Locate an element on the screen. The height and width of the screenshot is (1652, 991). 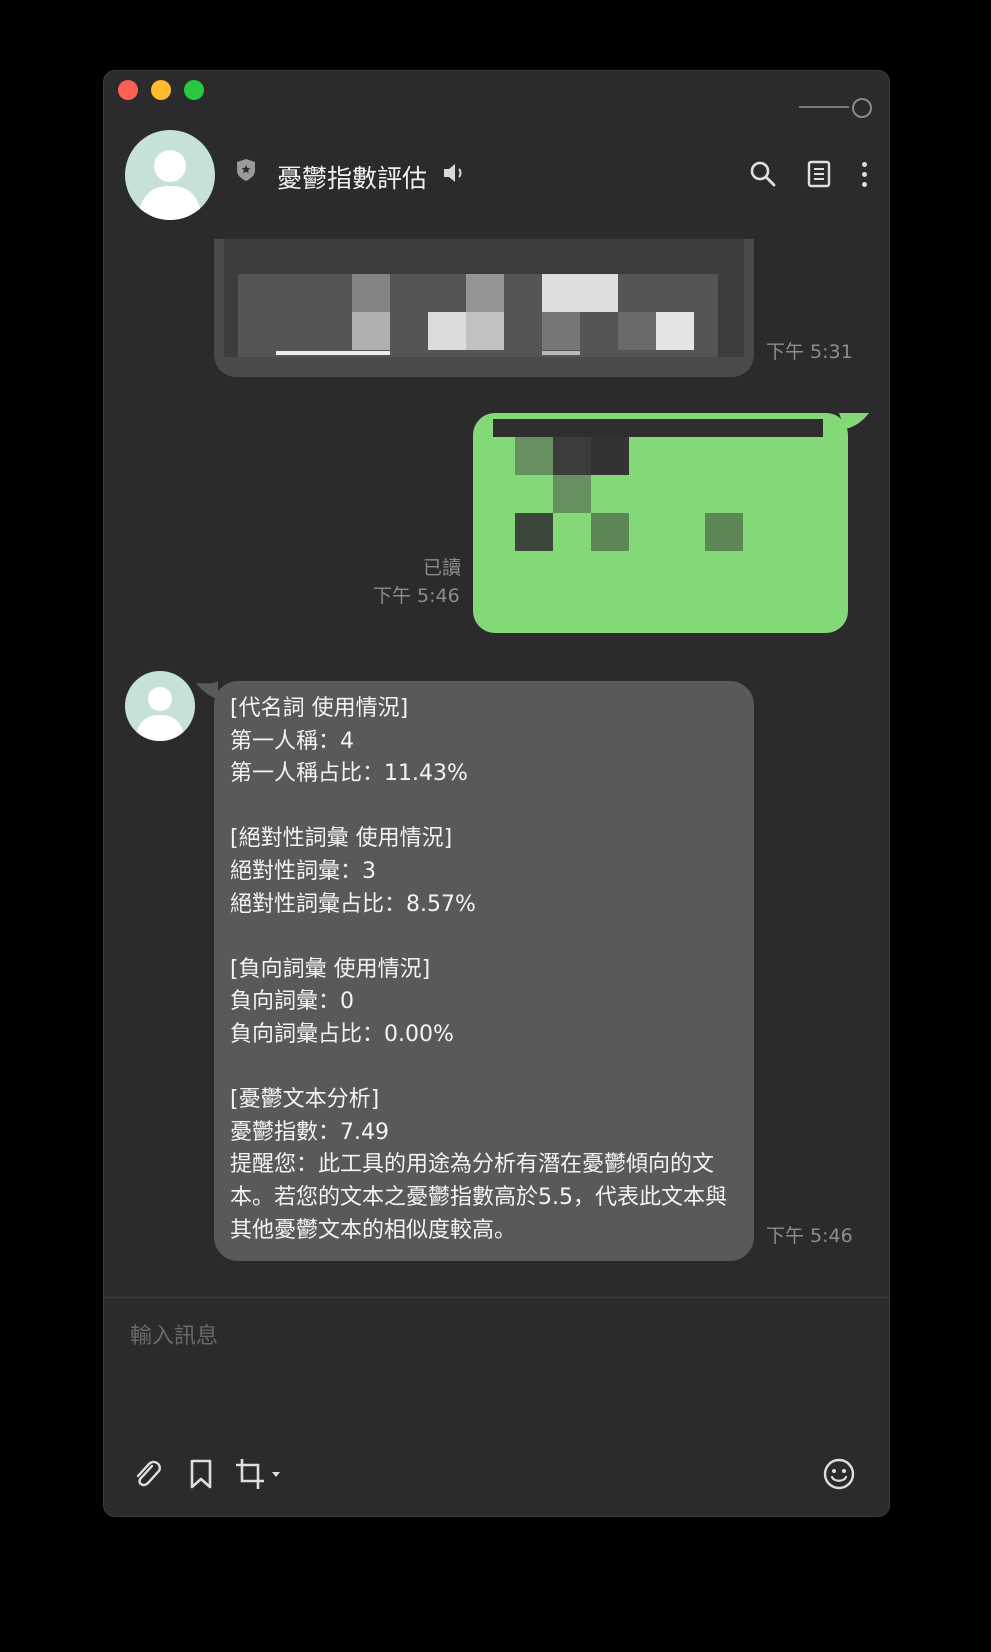
chat-avatar is located at coordinates (170, 175).